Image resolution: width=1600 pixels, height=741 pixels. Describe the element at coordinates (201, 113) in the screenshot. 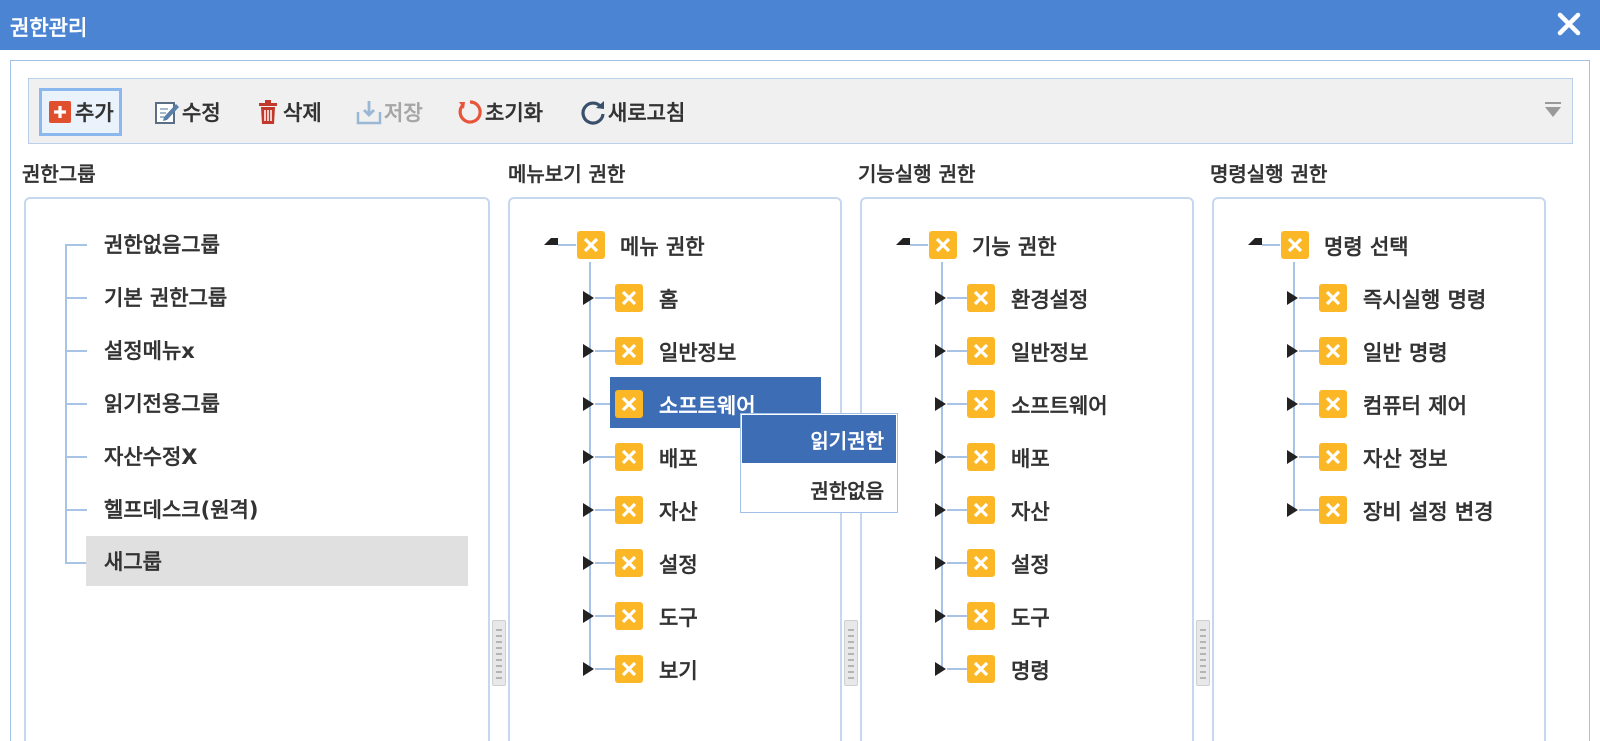

I see `edit-label: 수정` at that location.